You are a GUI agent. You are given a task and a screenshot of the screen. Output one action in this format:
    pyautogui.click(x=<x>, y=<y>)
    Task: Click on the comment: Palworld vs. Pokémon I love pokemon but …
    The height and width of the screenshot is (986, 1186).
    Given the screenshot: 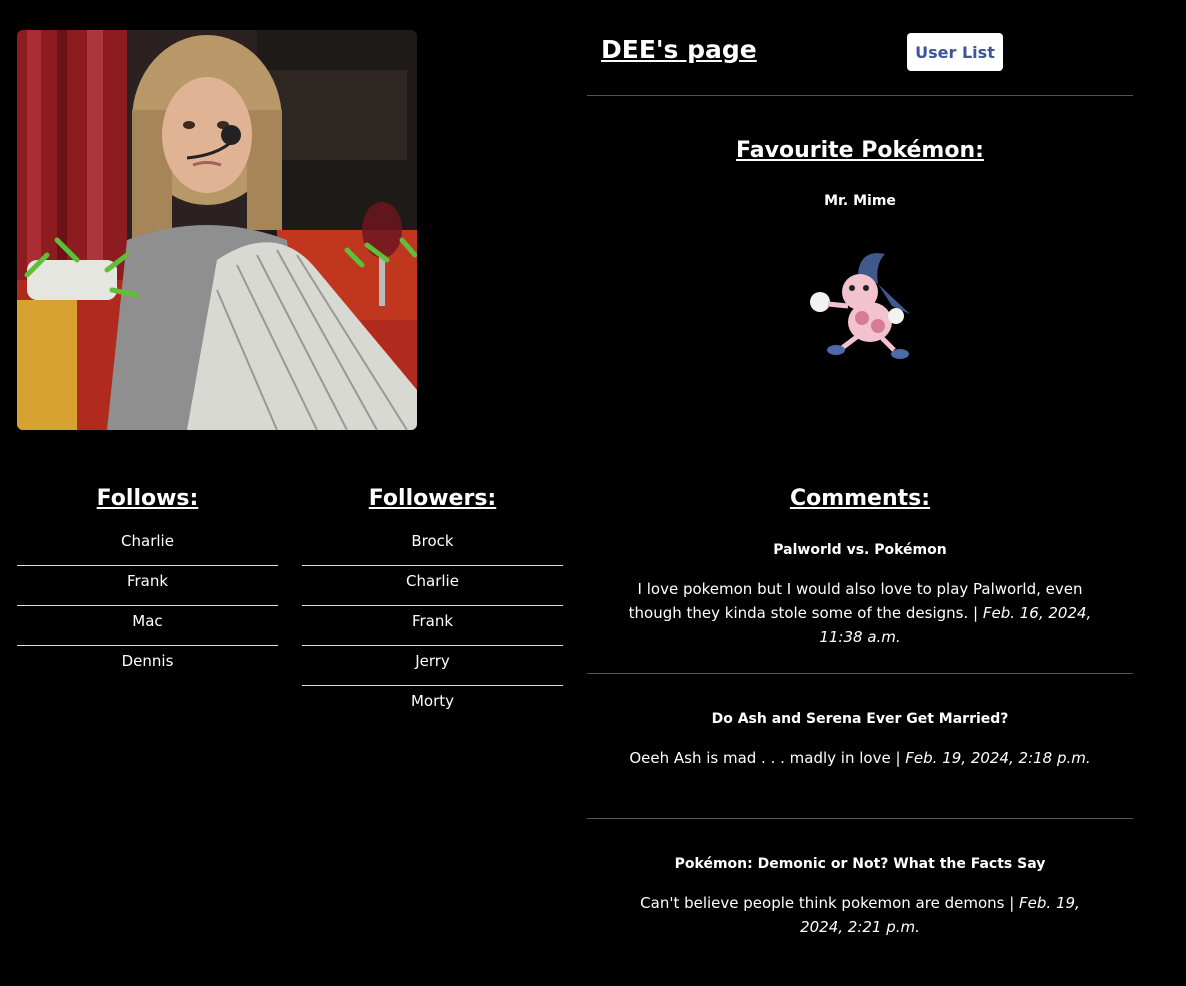 What is the action you would take?
    pyautogui.click(x=860, y=595)
    